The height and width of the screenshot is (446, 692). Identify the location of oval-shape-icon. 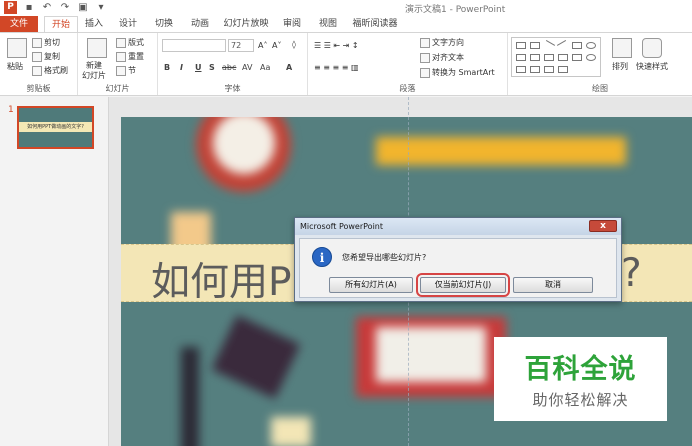
(591, 45).